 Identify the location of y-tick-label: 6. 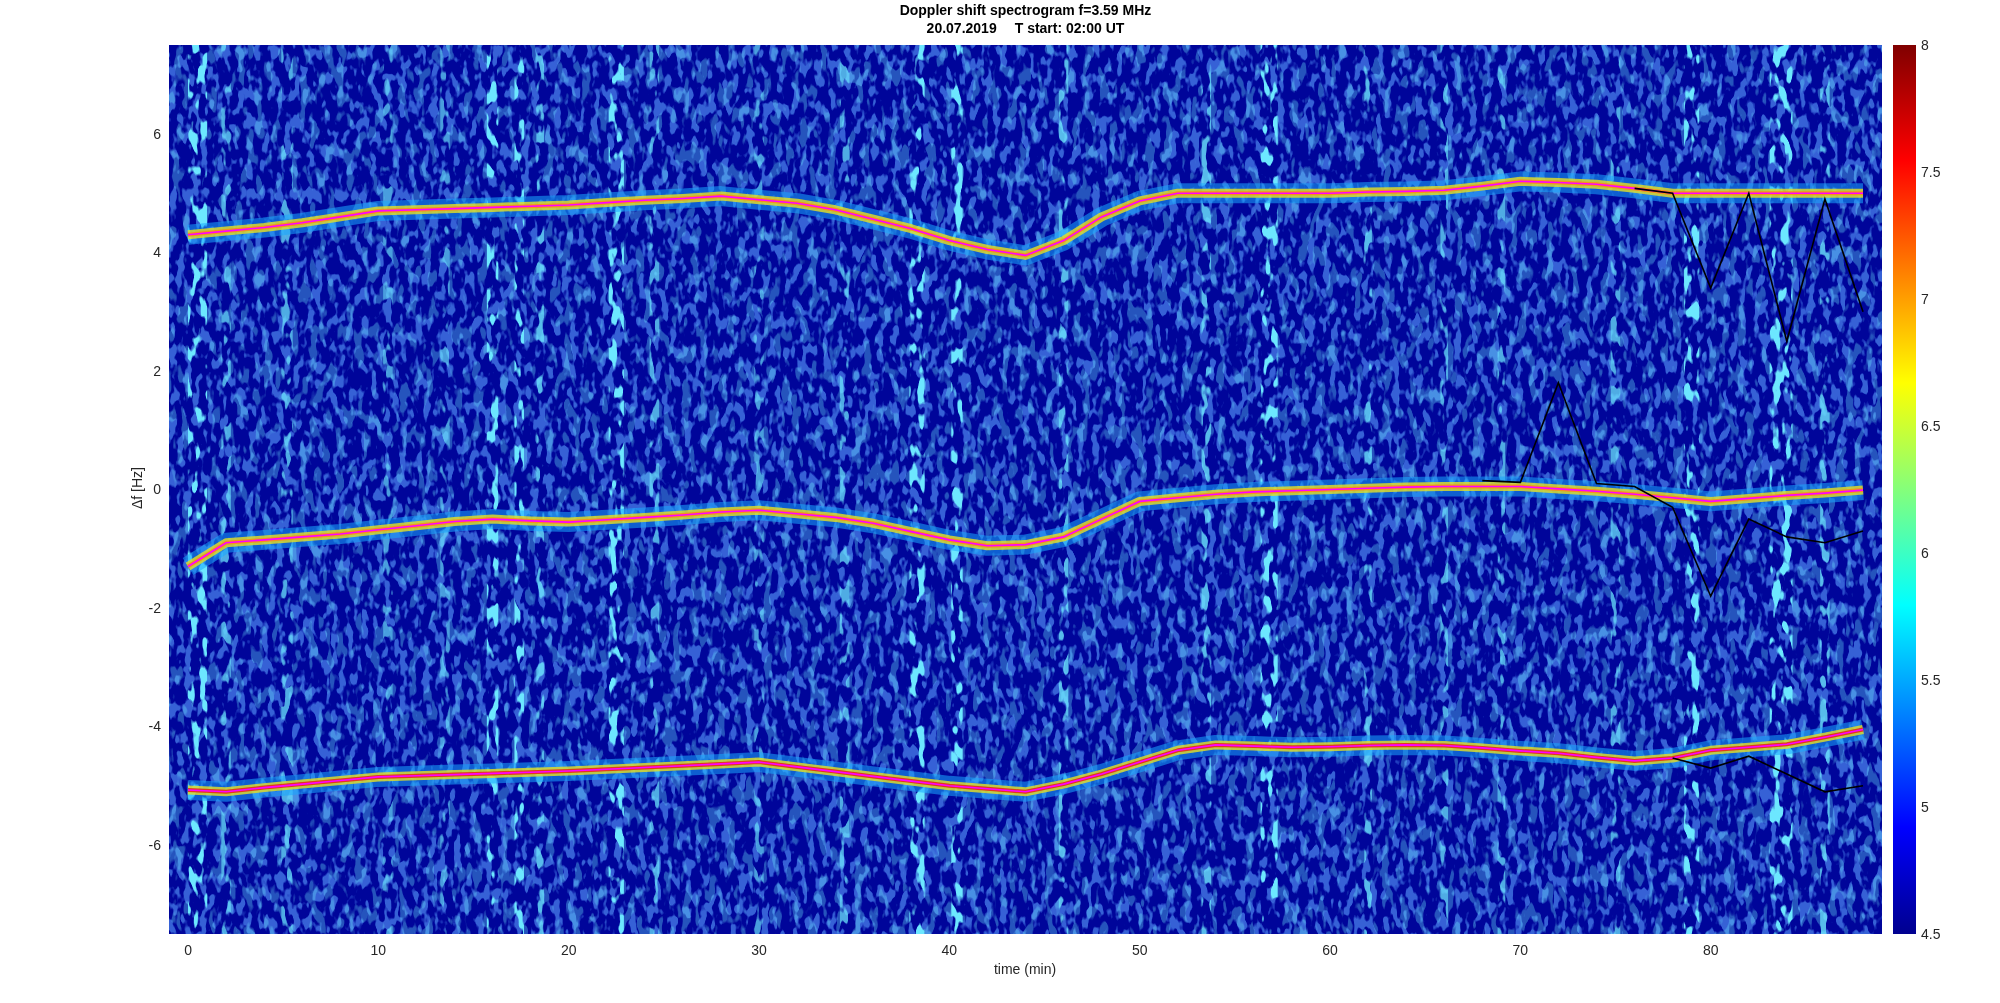
(157, 133).